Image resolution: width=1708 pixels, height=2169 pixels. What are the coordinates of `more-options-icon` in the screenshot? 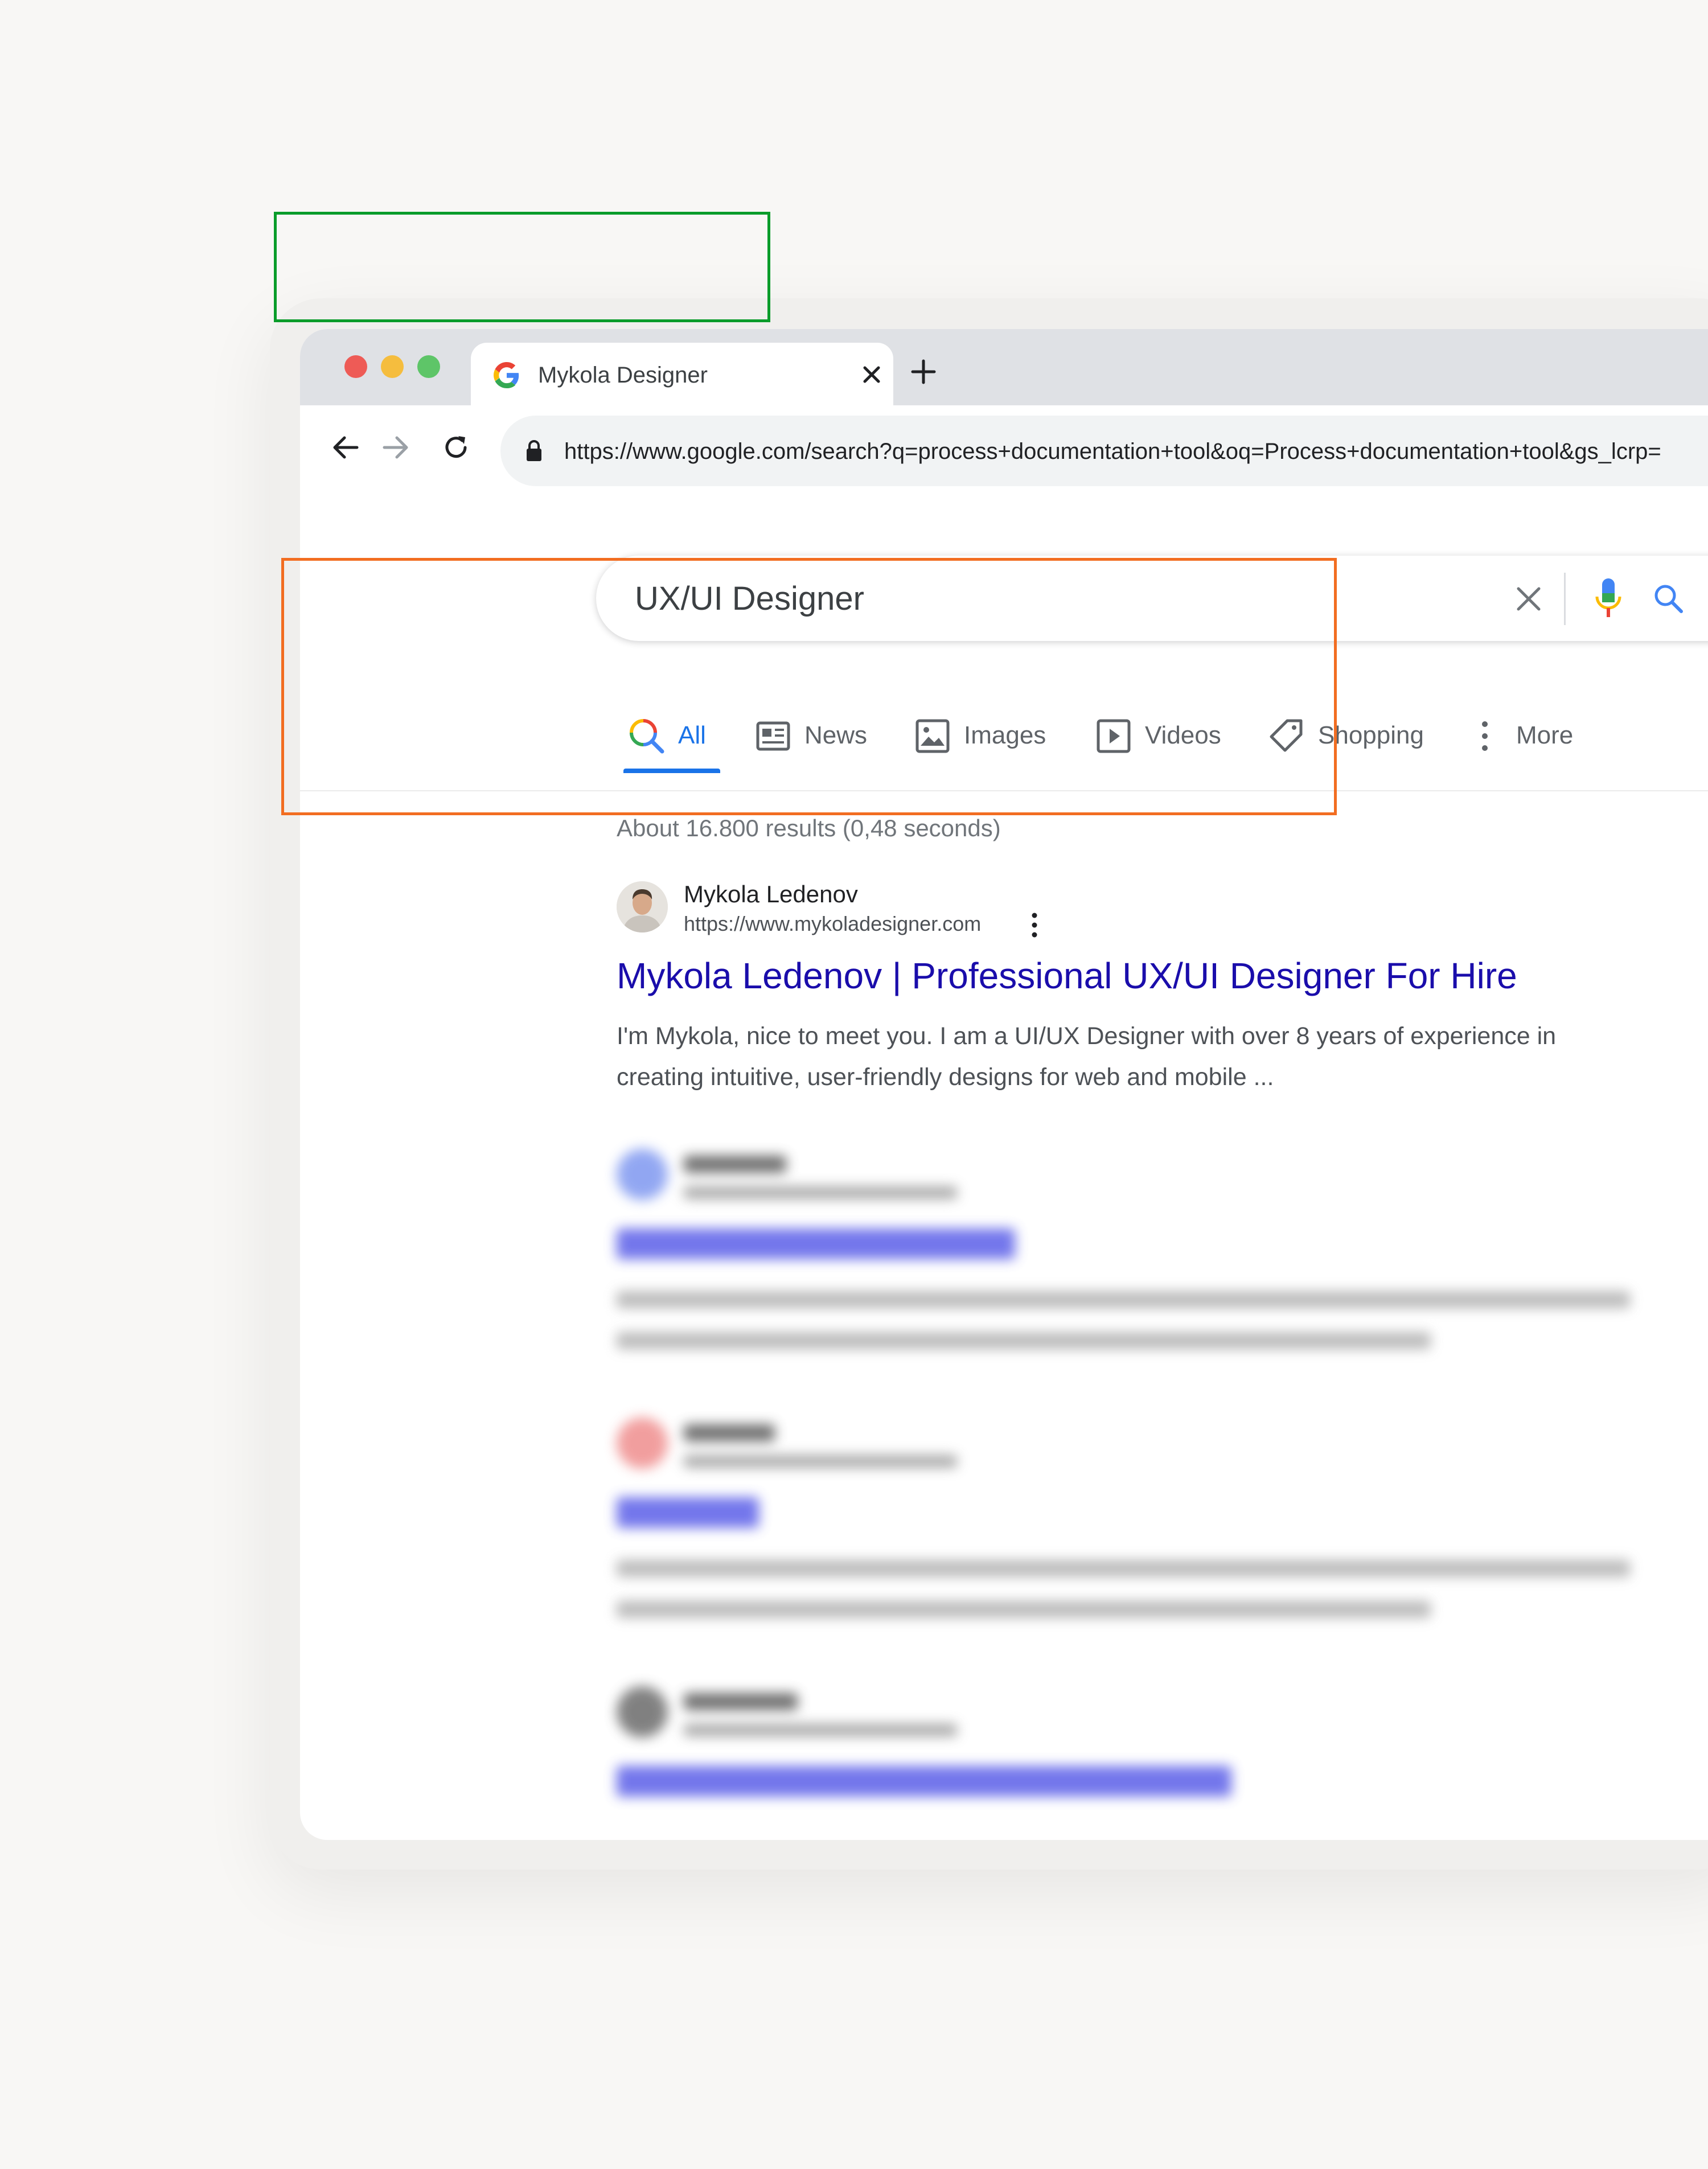 It's located at (1034, 925).